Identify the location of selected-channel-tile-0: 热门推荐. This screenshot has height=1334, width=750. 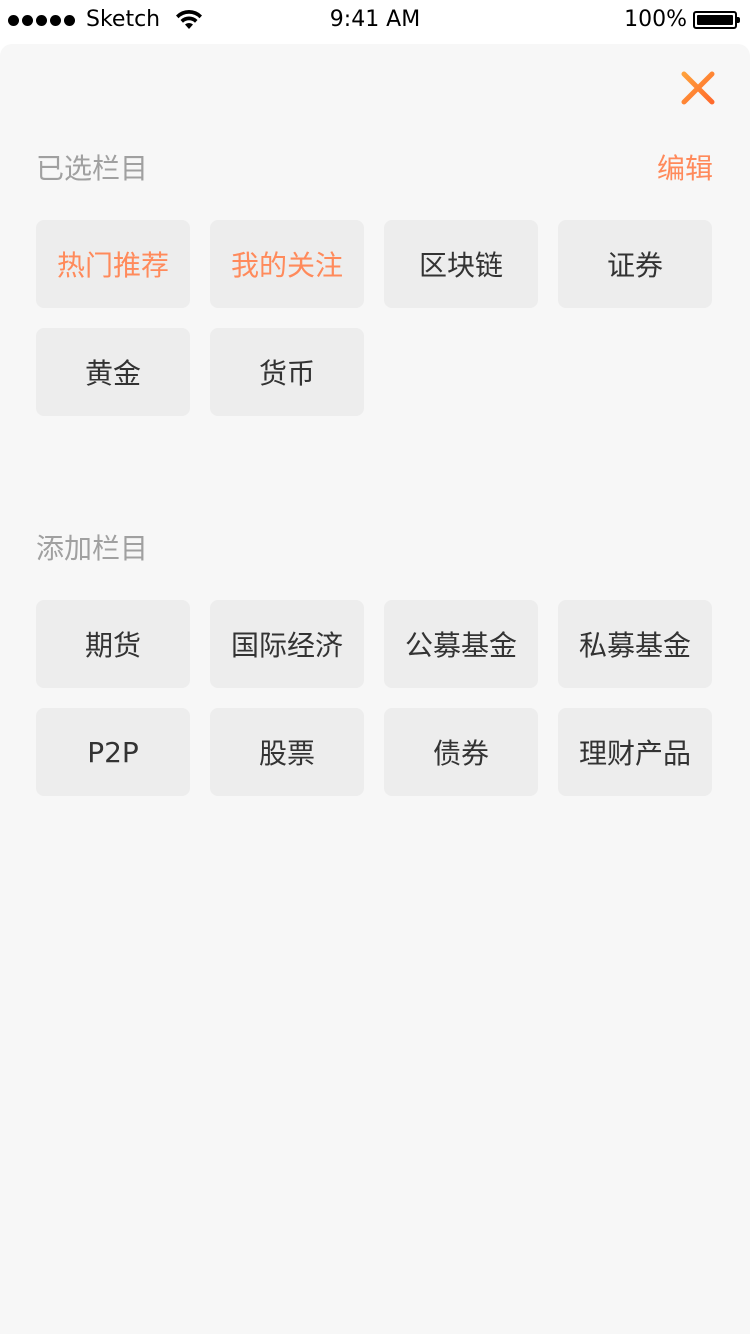
(113, 264).